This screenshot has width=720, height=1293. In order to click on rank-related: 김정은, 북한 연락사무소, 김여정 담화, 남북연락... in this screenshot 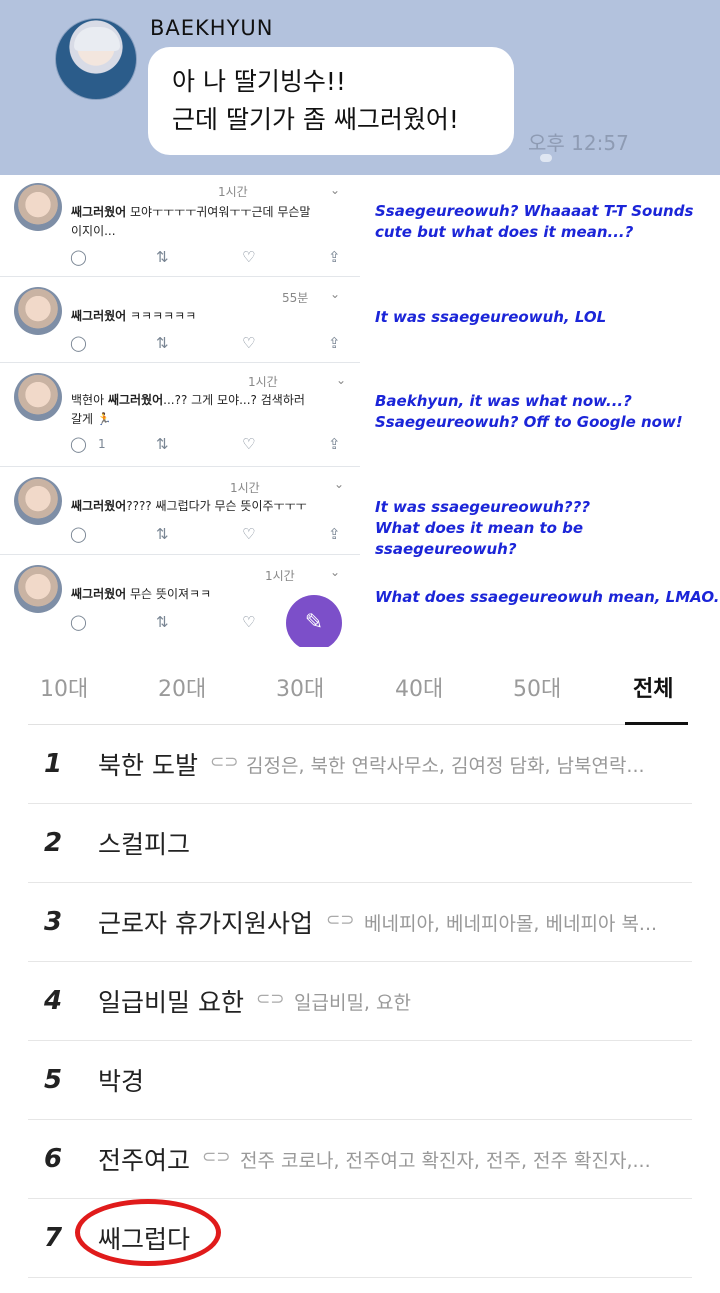, I will do `click(469, 764)`.